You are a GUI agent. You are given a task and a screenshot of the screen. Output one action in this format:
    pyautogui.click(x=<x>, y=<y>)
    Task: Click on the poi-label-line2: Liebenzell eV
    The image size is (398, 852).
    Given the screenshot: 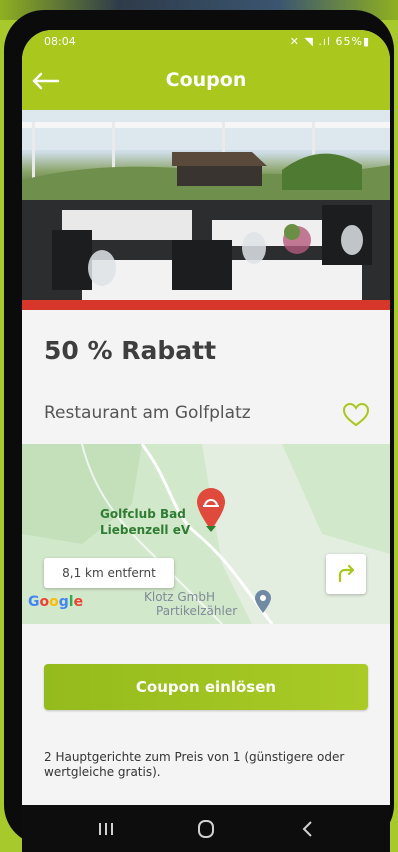 What is the action you would take?
    pyautogui.click(x=145, y=530)
    